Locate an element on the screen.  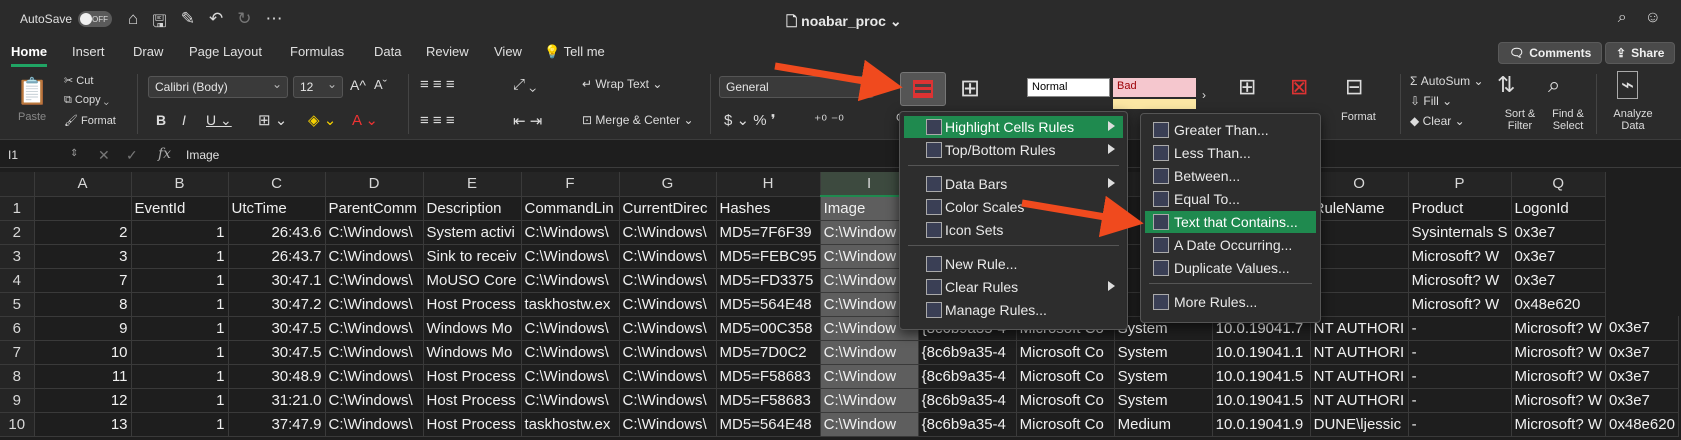
annotation-arrow-text-contains is located at coordinates (1082, 216).